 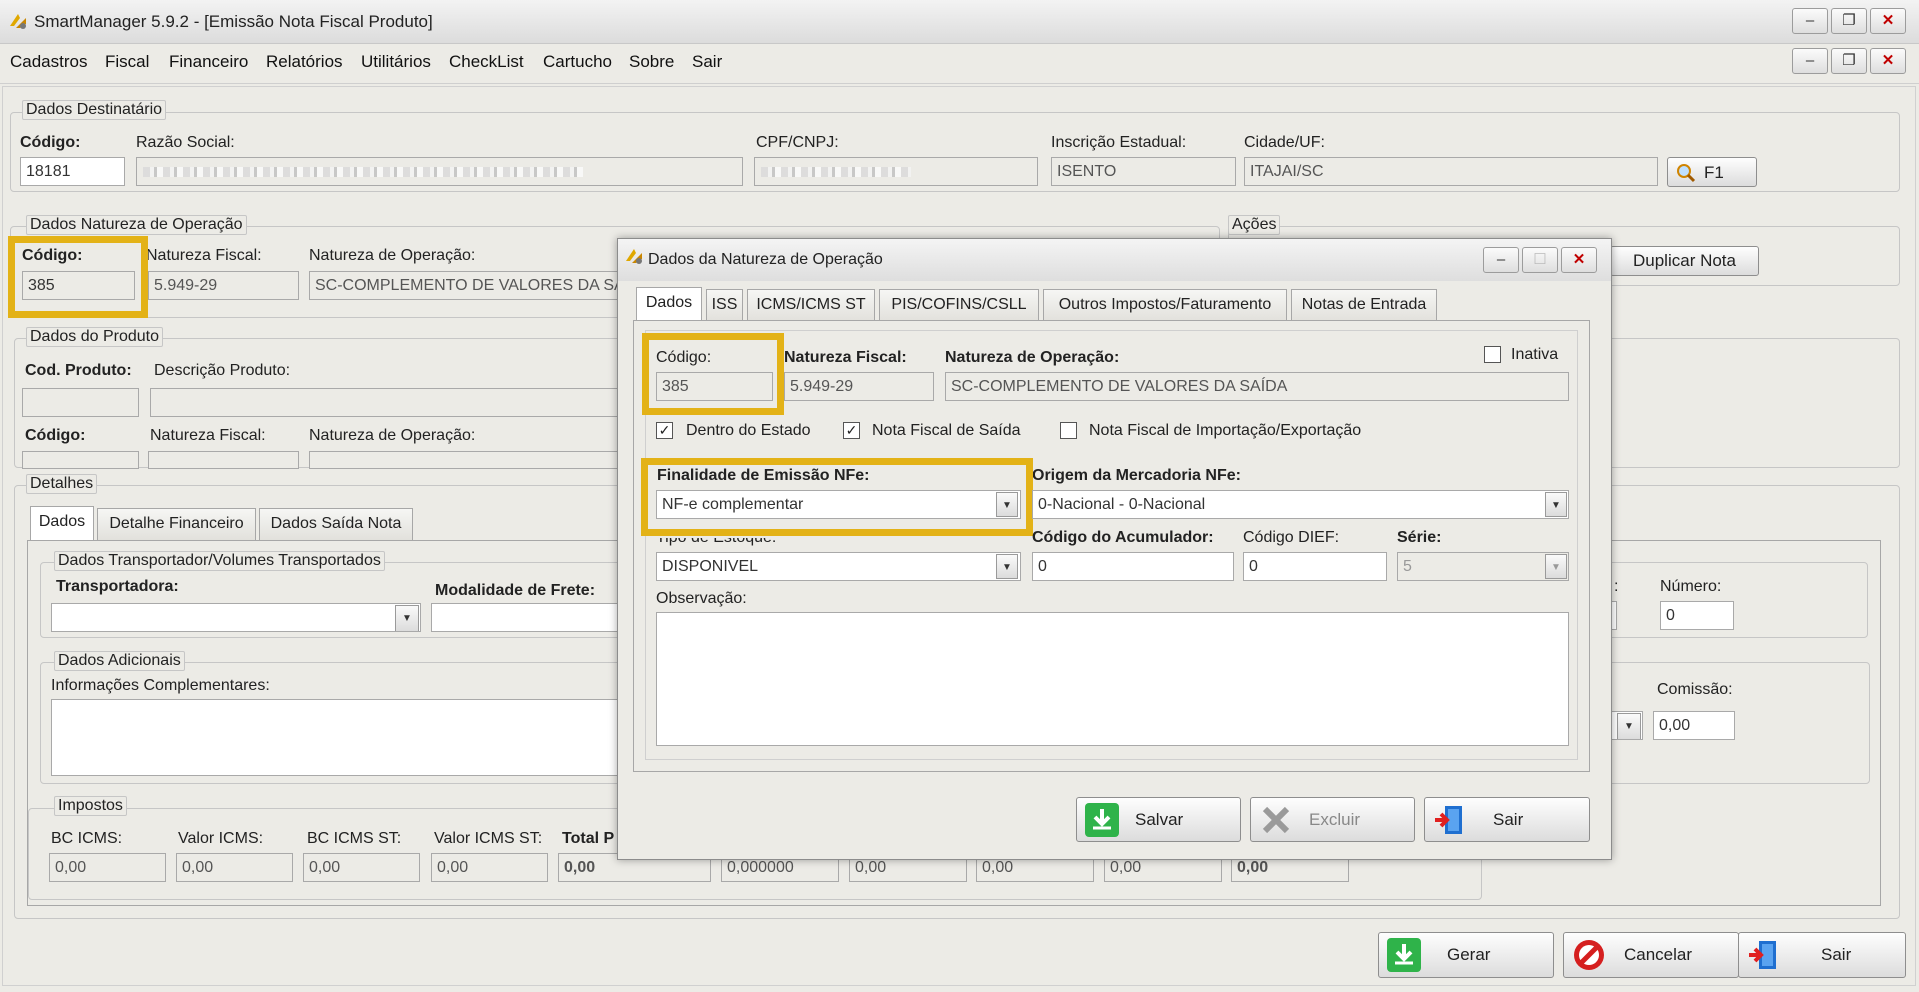 What do you see at coordinates (127, 62) in the screenshot?
I see `menu-fiscal: Fiscal` at bounding box center [127, 62].